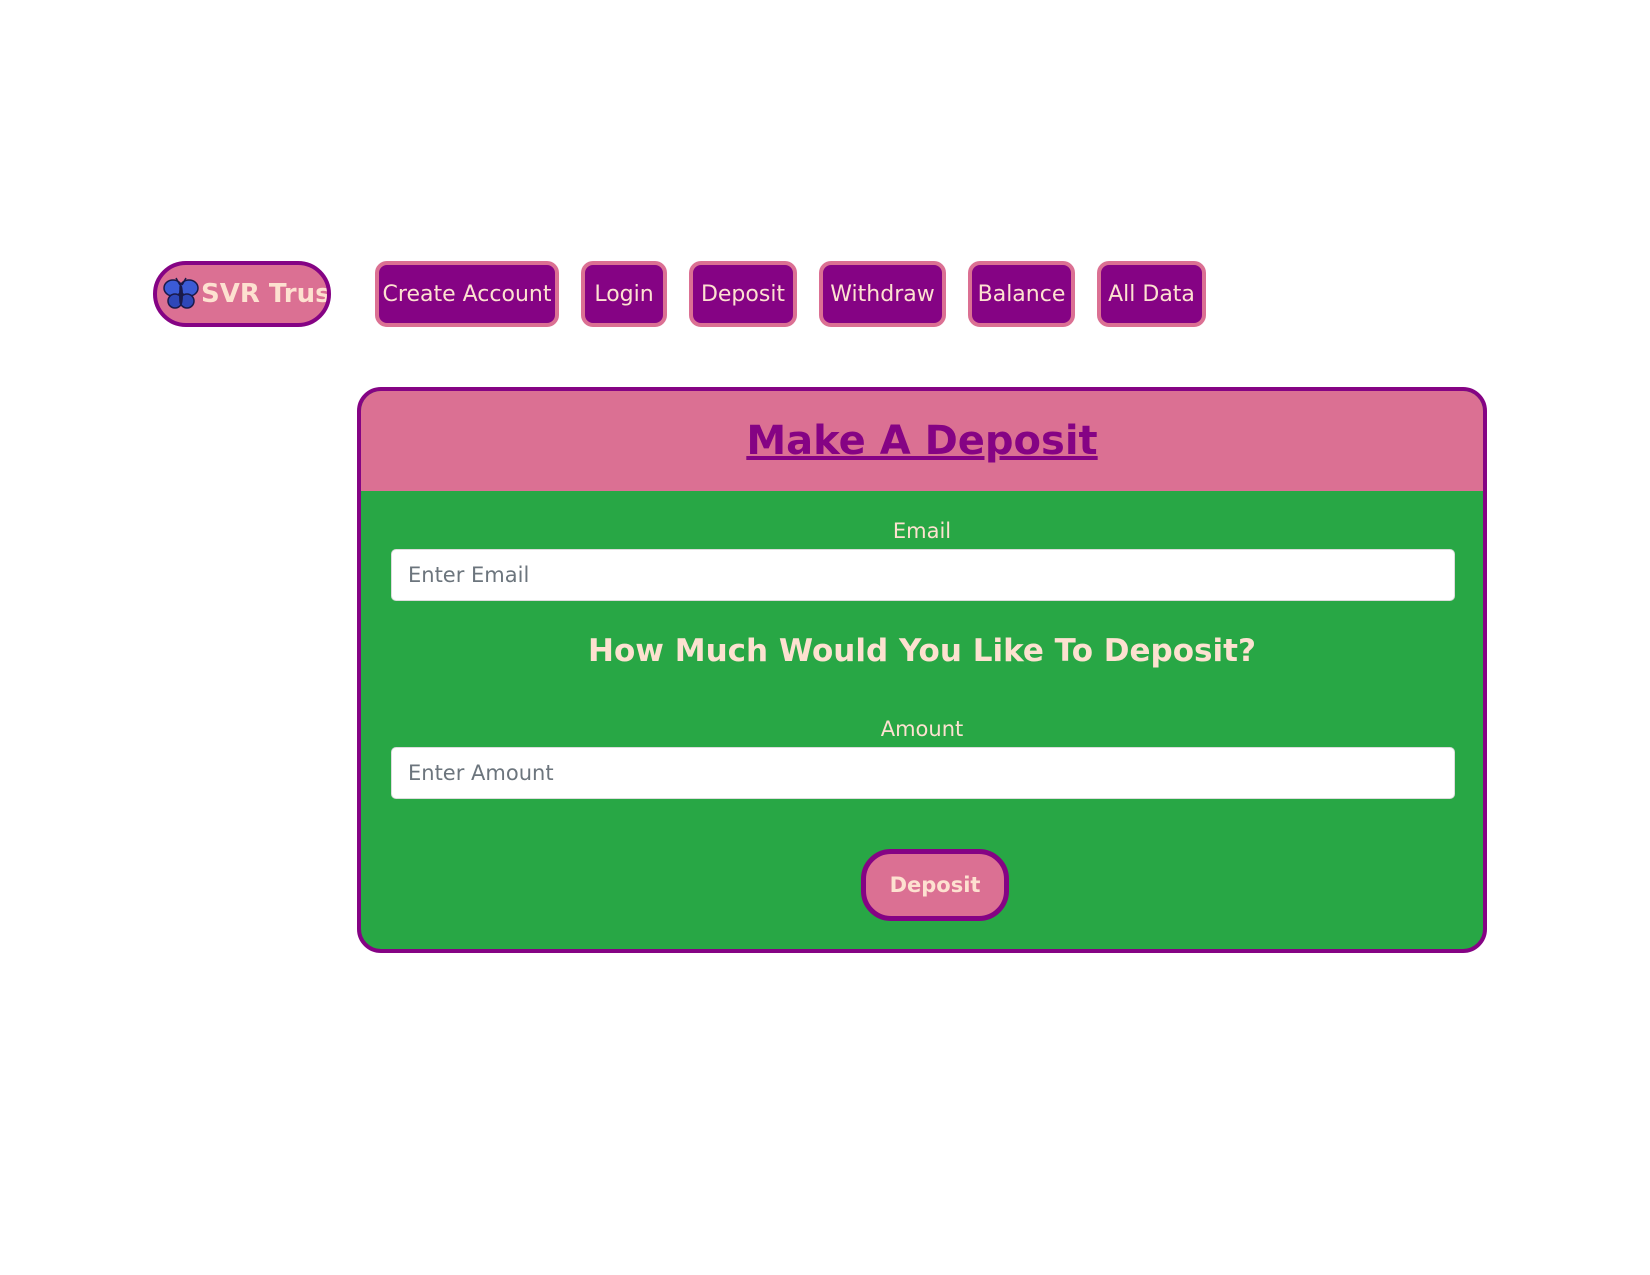 Image resolution: width=1650 pixels, height=1275 pixels. Describe the element at coordinates (624, 294) in the screenshot. I see `nav-login-button: Login` at that location.